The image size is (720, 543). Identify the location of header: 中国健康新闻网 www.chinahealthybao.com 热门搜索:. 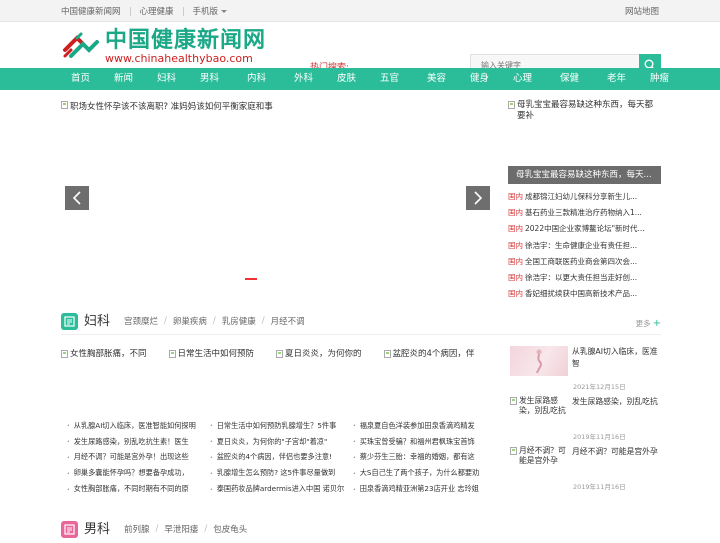
(360, 49).